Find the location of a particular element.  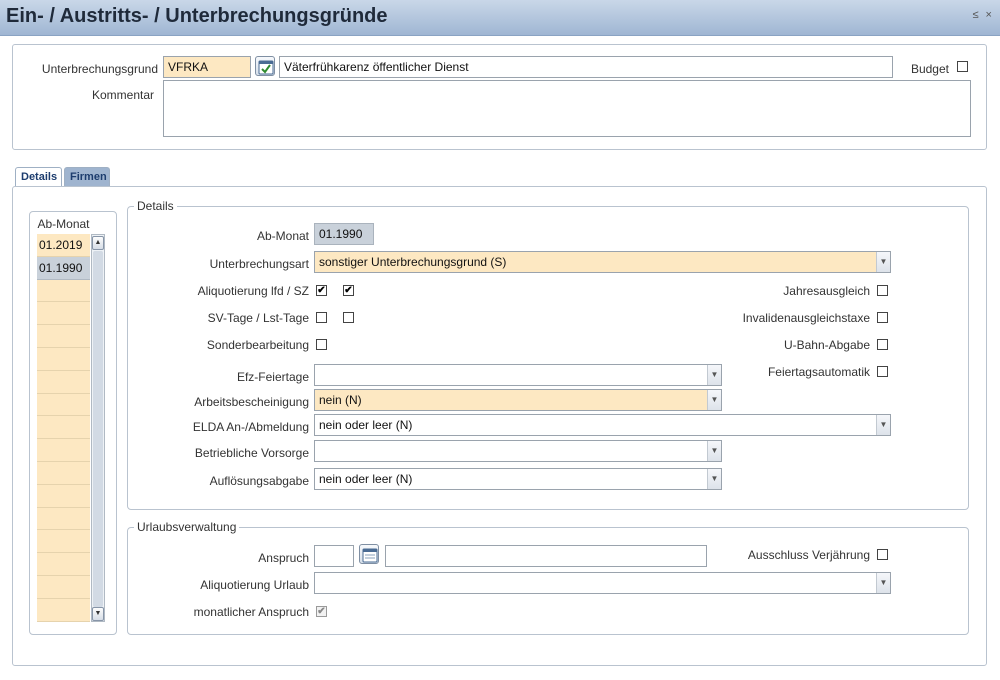

jahresausgleich-label: Jahresausgleich is located at coordinates (826, 291).